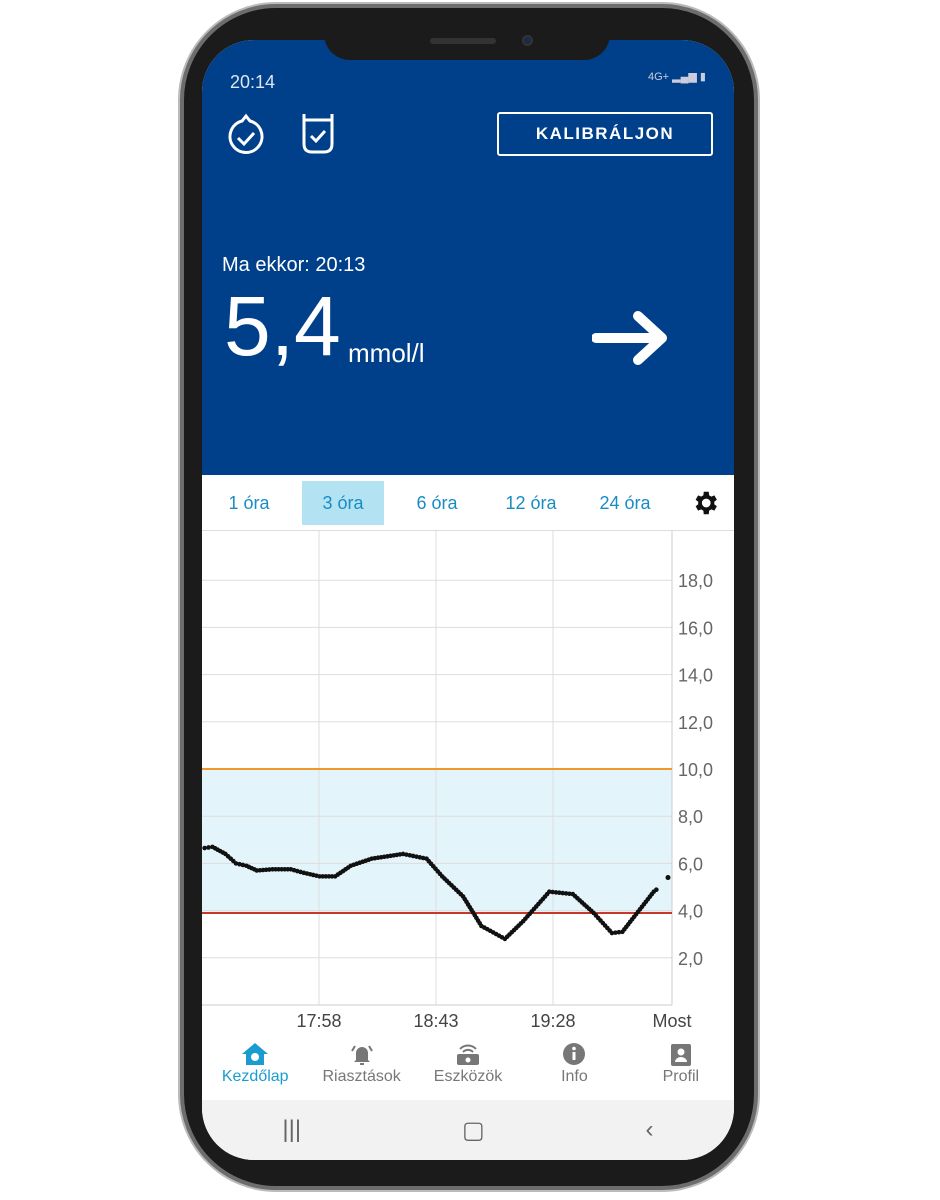  Describe the element at coordinates (680, 1055) in the screenshot. I see `profile-icon` at that location.